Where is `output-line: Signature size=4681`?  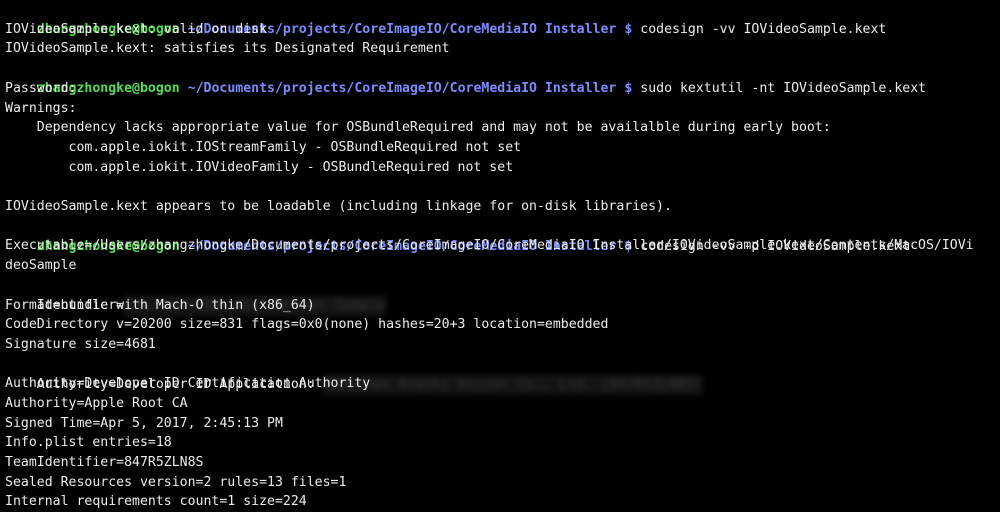 output-line: Signature size=4681 is located at coordinates (80, 344).